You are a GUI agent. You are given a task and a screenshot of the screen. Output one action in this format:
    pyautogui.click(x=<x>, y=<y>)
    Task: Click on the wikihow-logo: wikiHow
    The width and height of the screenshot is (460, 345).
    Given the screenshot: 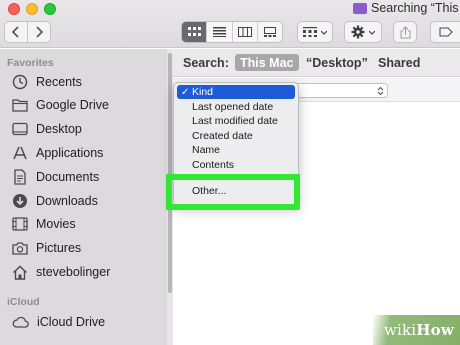 What is the action you would take?
    pyautogui.click(x=419, y=330)
    